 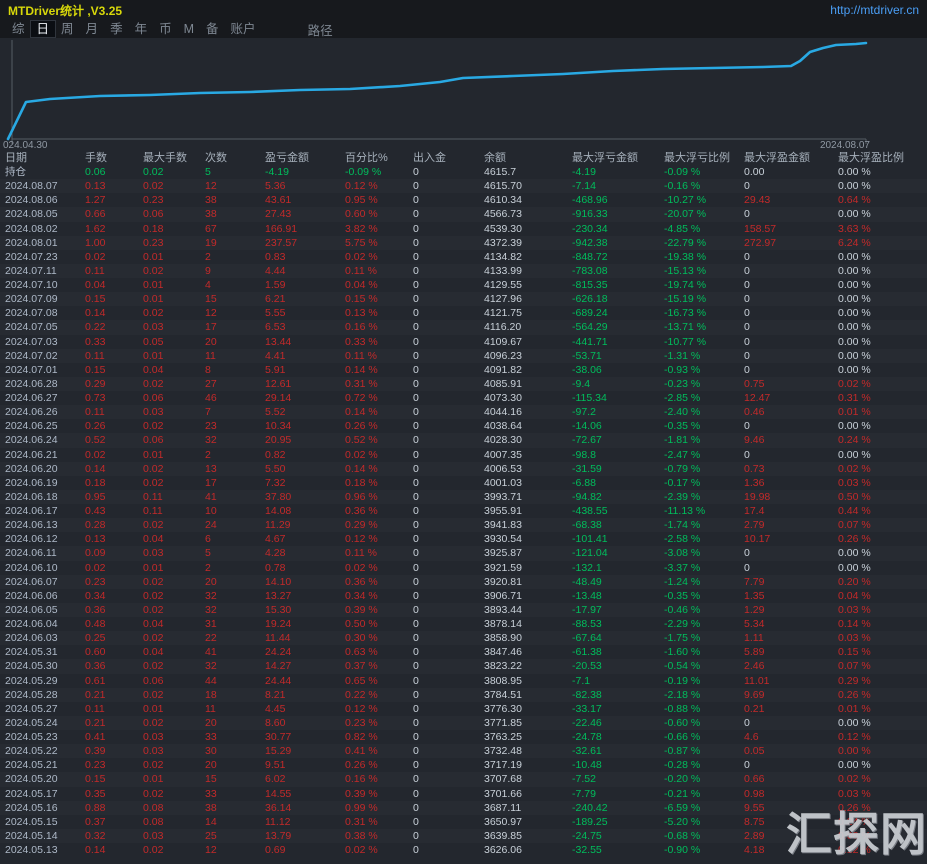 I want to click on cell: 0.50 %, so click(x=854, y=496).